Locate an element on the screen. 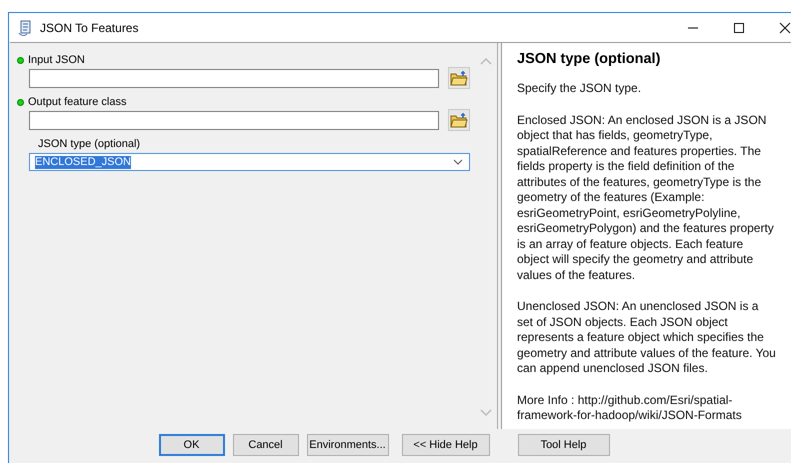  help-title: JSON type (optional) is located at coordinates (589, 59).